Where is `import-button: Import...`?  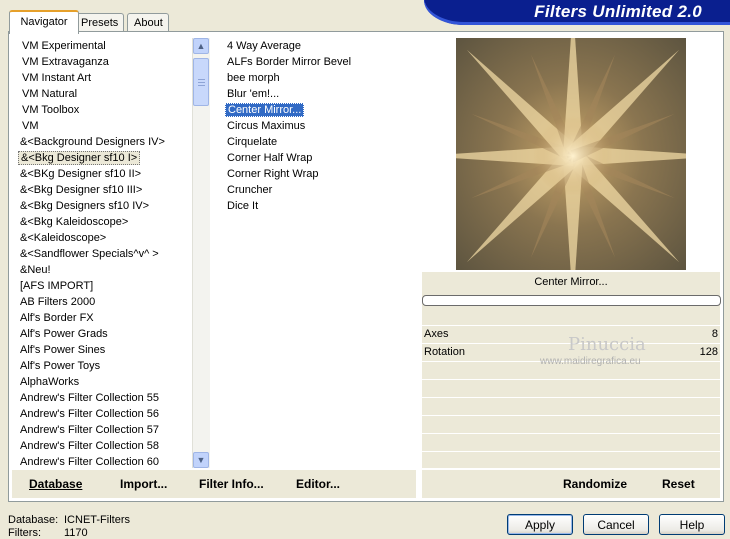 import-button: Import... is located at coordinates (143, 484).